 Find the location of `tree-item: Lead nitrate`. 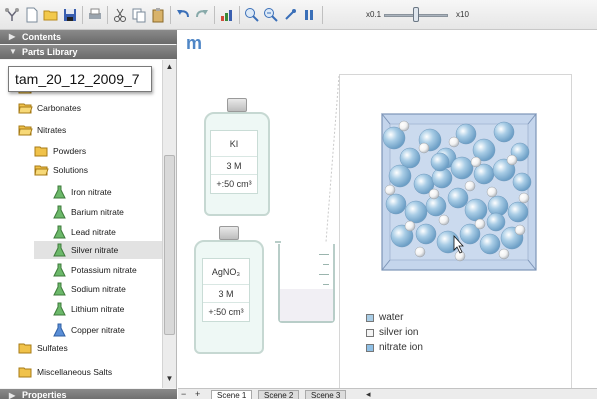

tree-item: Lead nitrate is located at coordinates (84, 232).